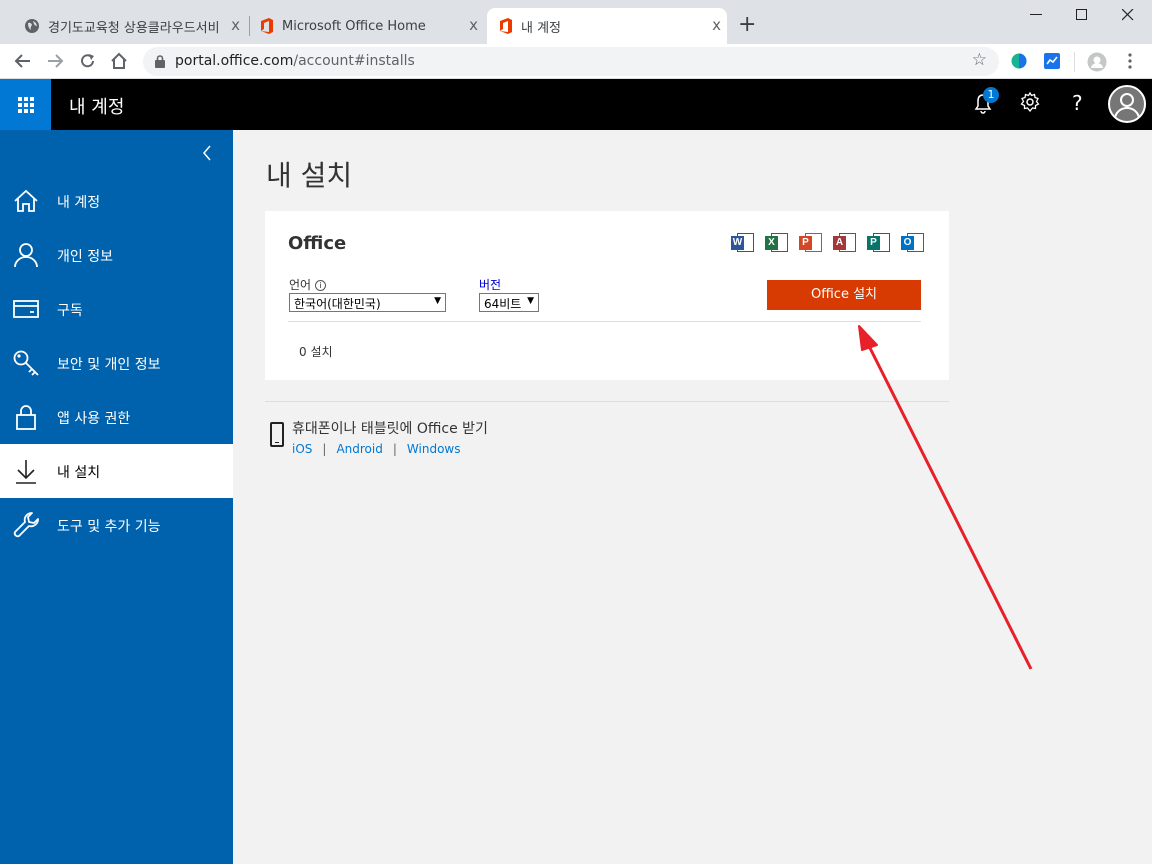  Describe the element at coordinates (991, 95) in the screenshot. I see `notification-badge: 1` at that location.